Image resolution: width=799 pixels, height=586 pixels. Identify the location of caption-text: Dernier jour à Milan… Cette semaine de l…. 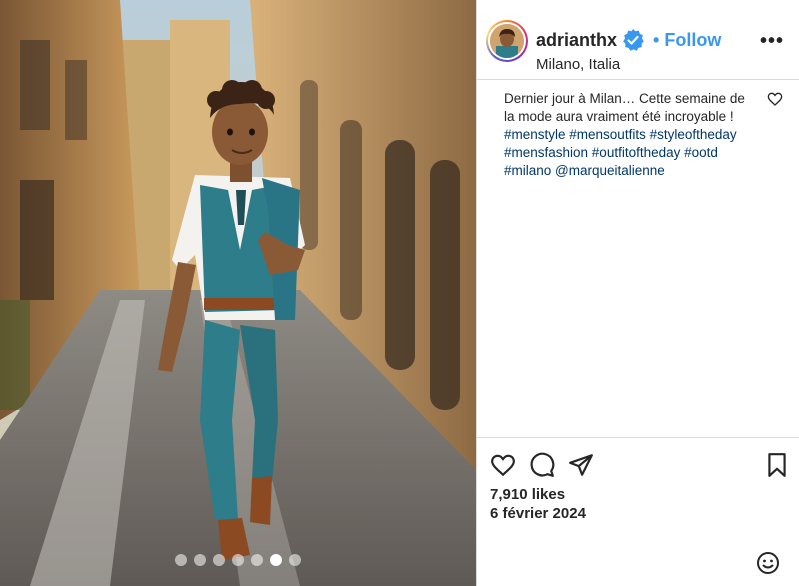
(624, 107).